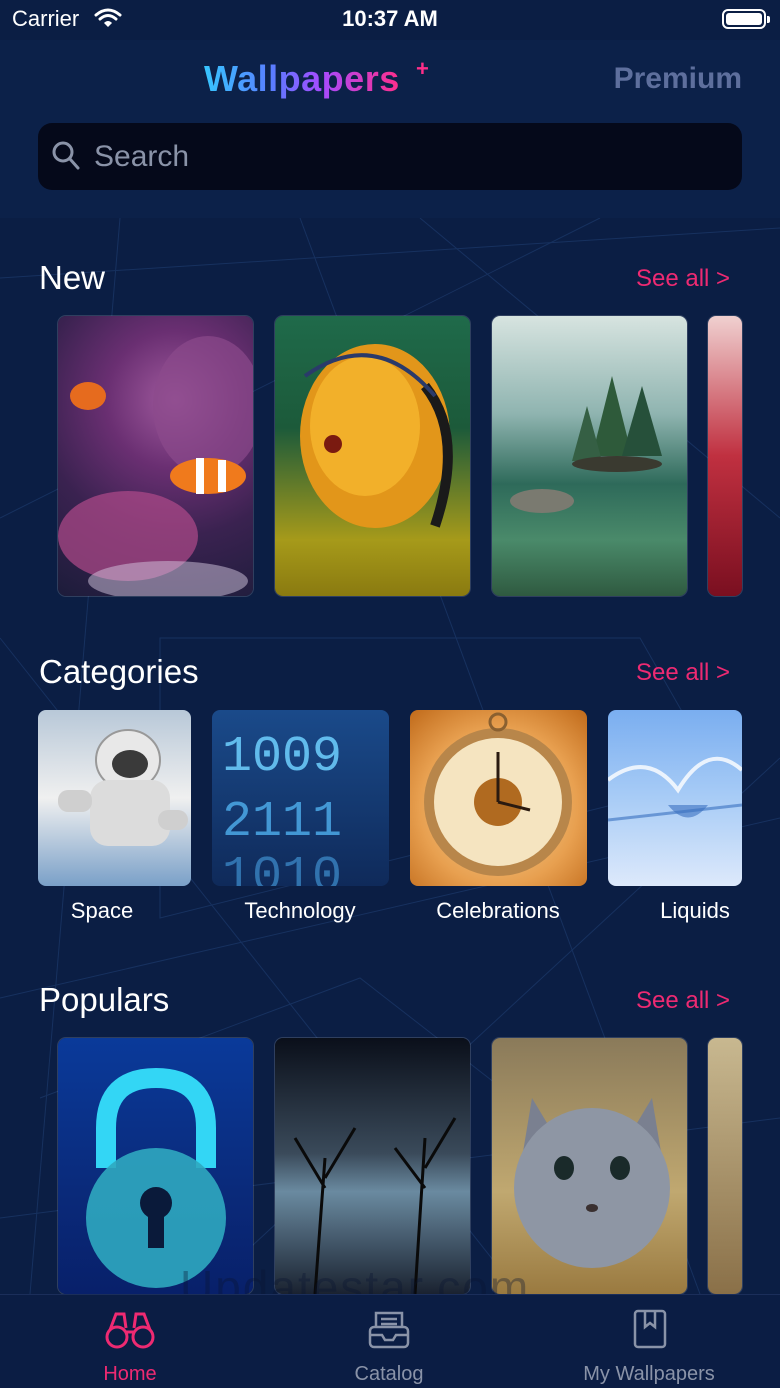 The height and width of the screenshot is (1388, 780). I want to click on binary-code-image: 1009 2111 1010, so click(282, 807).